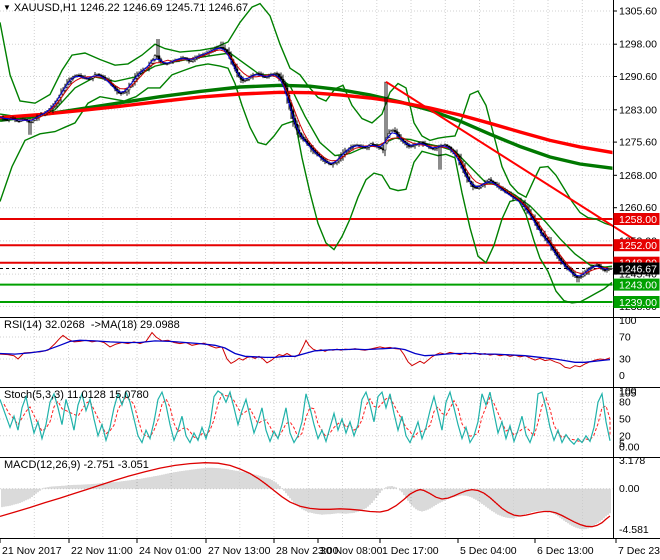 The width and height of the screenshot is (660, 560). What do you see at coordinates (625, 403) in the screenshot?
I see `svg-text: 80` at bounding box center [625, 403].